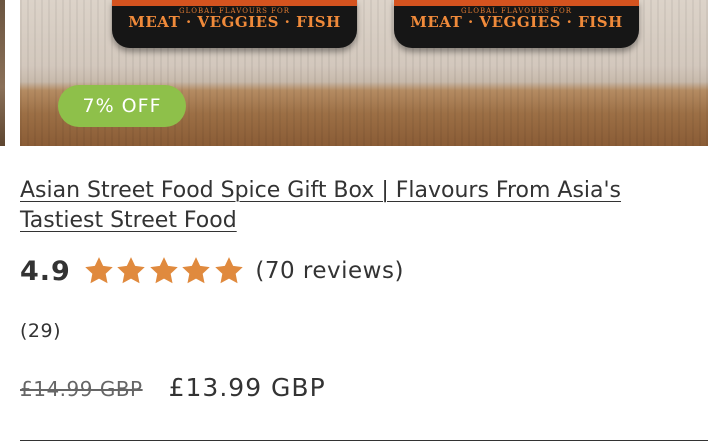 The height and width of the screenshot is (442, 722). Describe the element at coordinates (247, 387) in the screenshot. I see `sale-price: £13.99 GBP` at that location.